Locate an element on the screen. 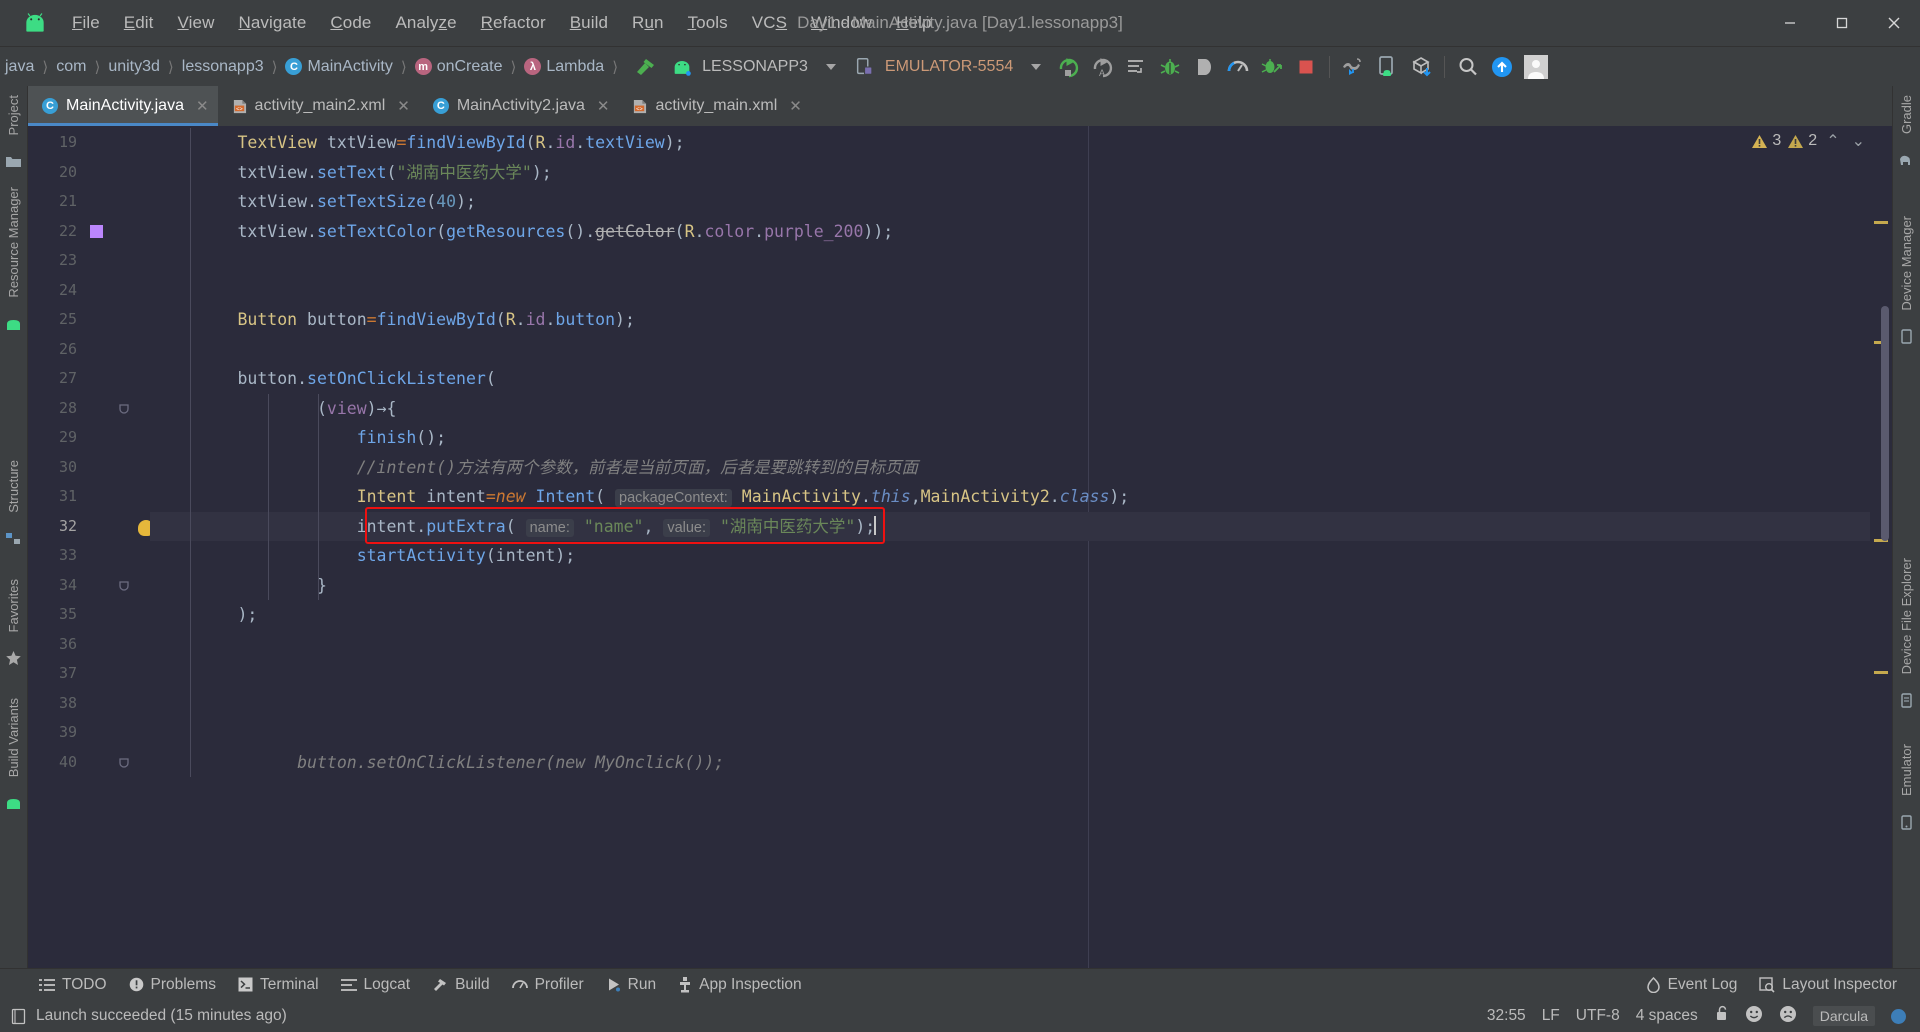 Image resolution: width=1920 pixels, height=1032 pixels. device-dropdown-arrow is located at coordinates (1036, 66).